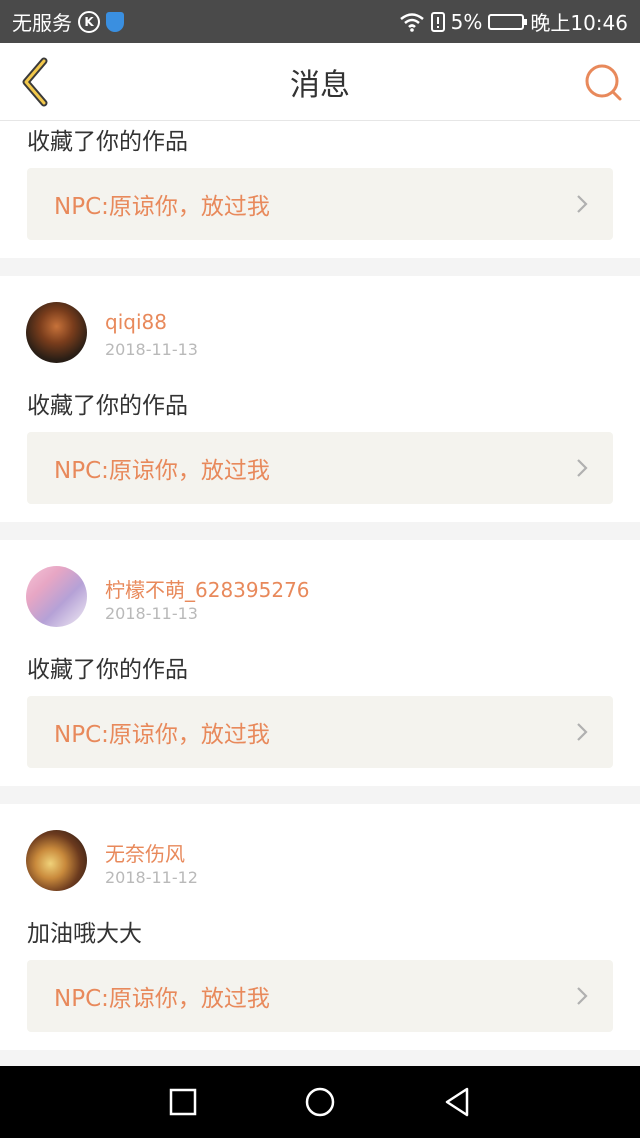  What do you see at coordinates (579, 23) in the screenshot?
I see `clock: 晚上10:46` at bounding box center [579, 23].